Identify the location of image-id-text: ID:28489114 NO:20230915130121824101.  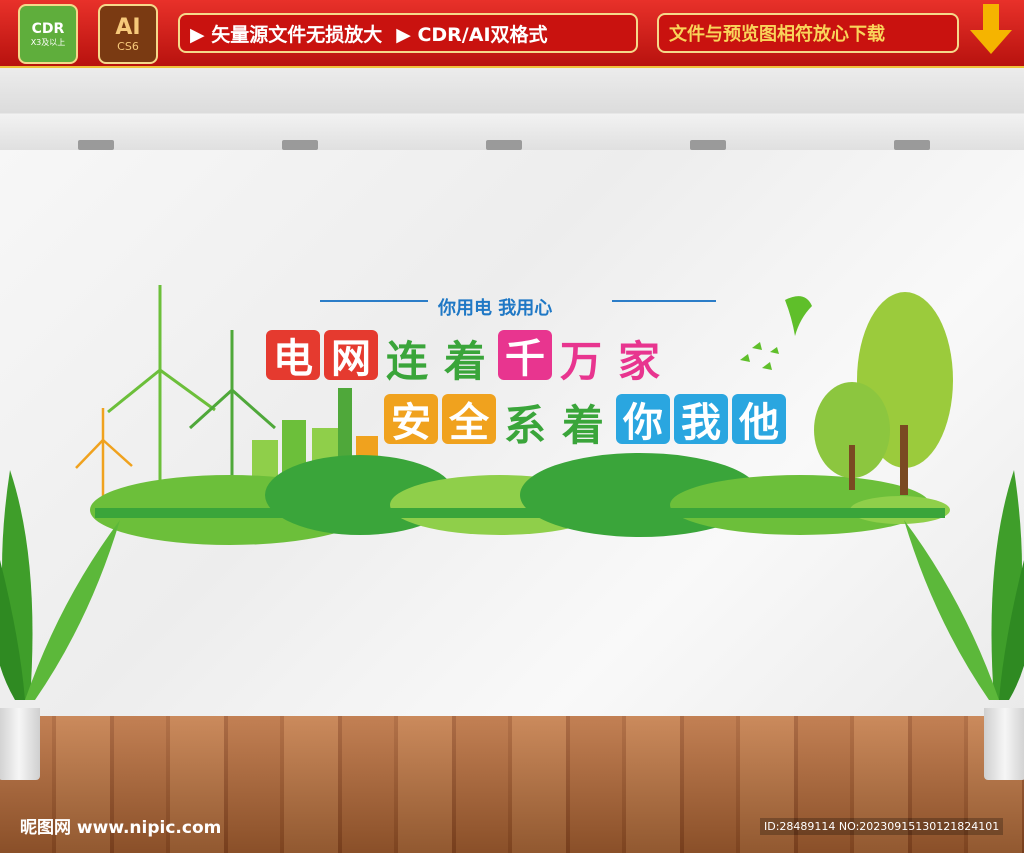
(882, 826).